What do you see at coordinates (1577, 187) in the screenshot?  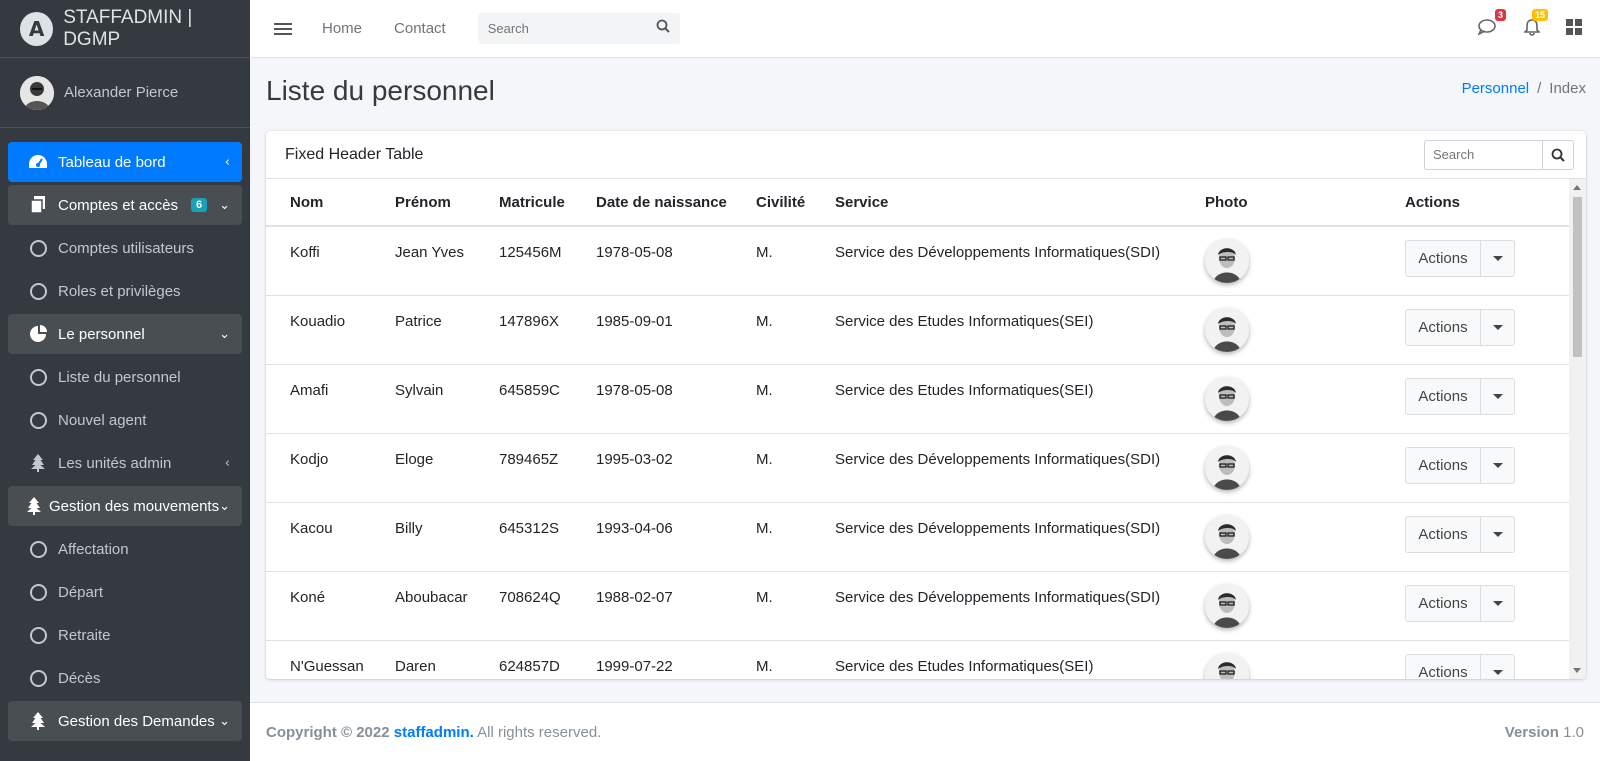 I see `scroll-up-arrow-icon` at bounding box center [1577, 187].